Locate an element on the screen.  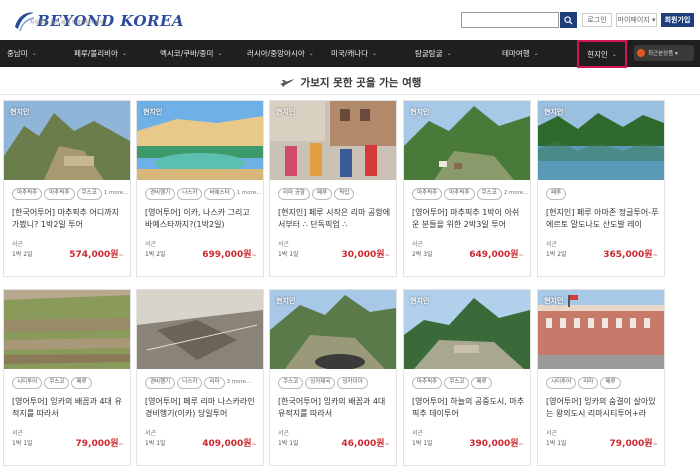
nav-item-theme-travel: 테마여행 ⌄ is located at coordinates (520, 53).